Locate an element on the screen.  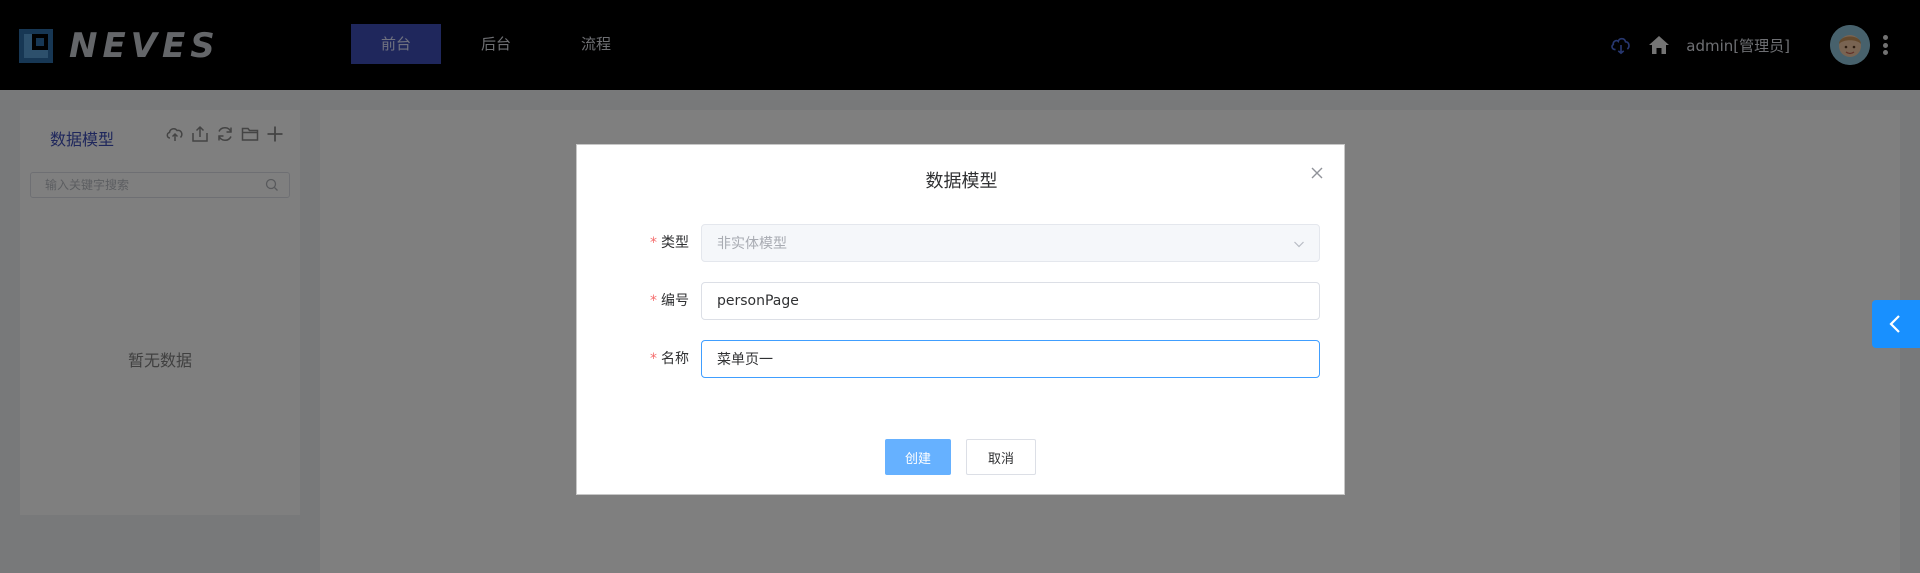
form-row-code: * 编号 is located at coordinates (961, 301).